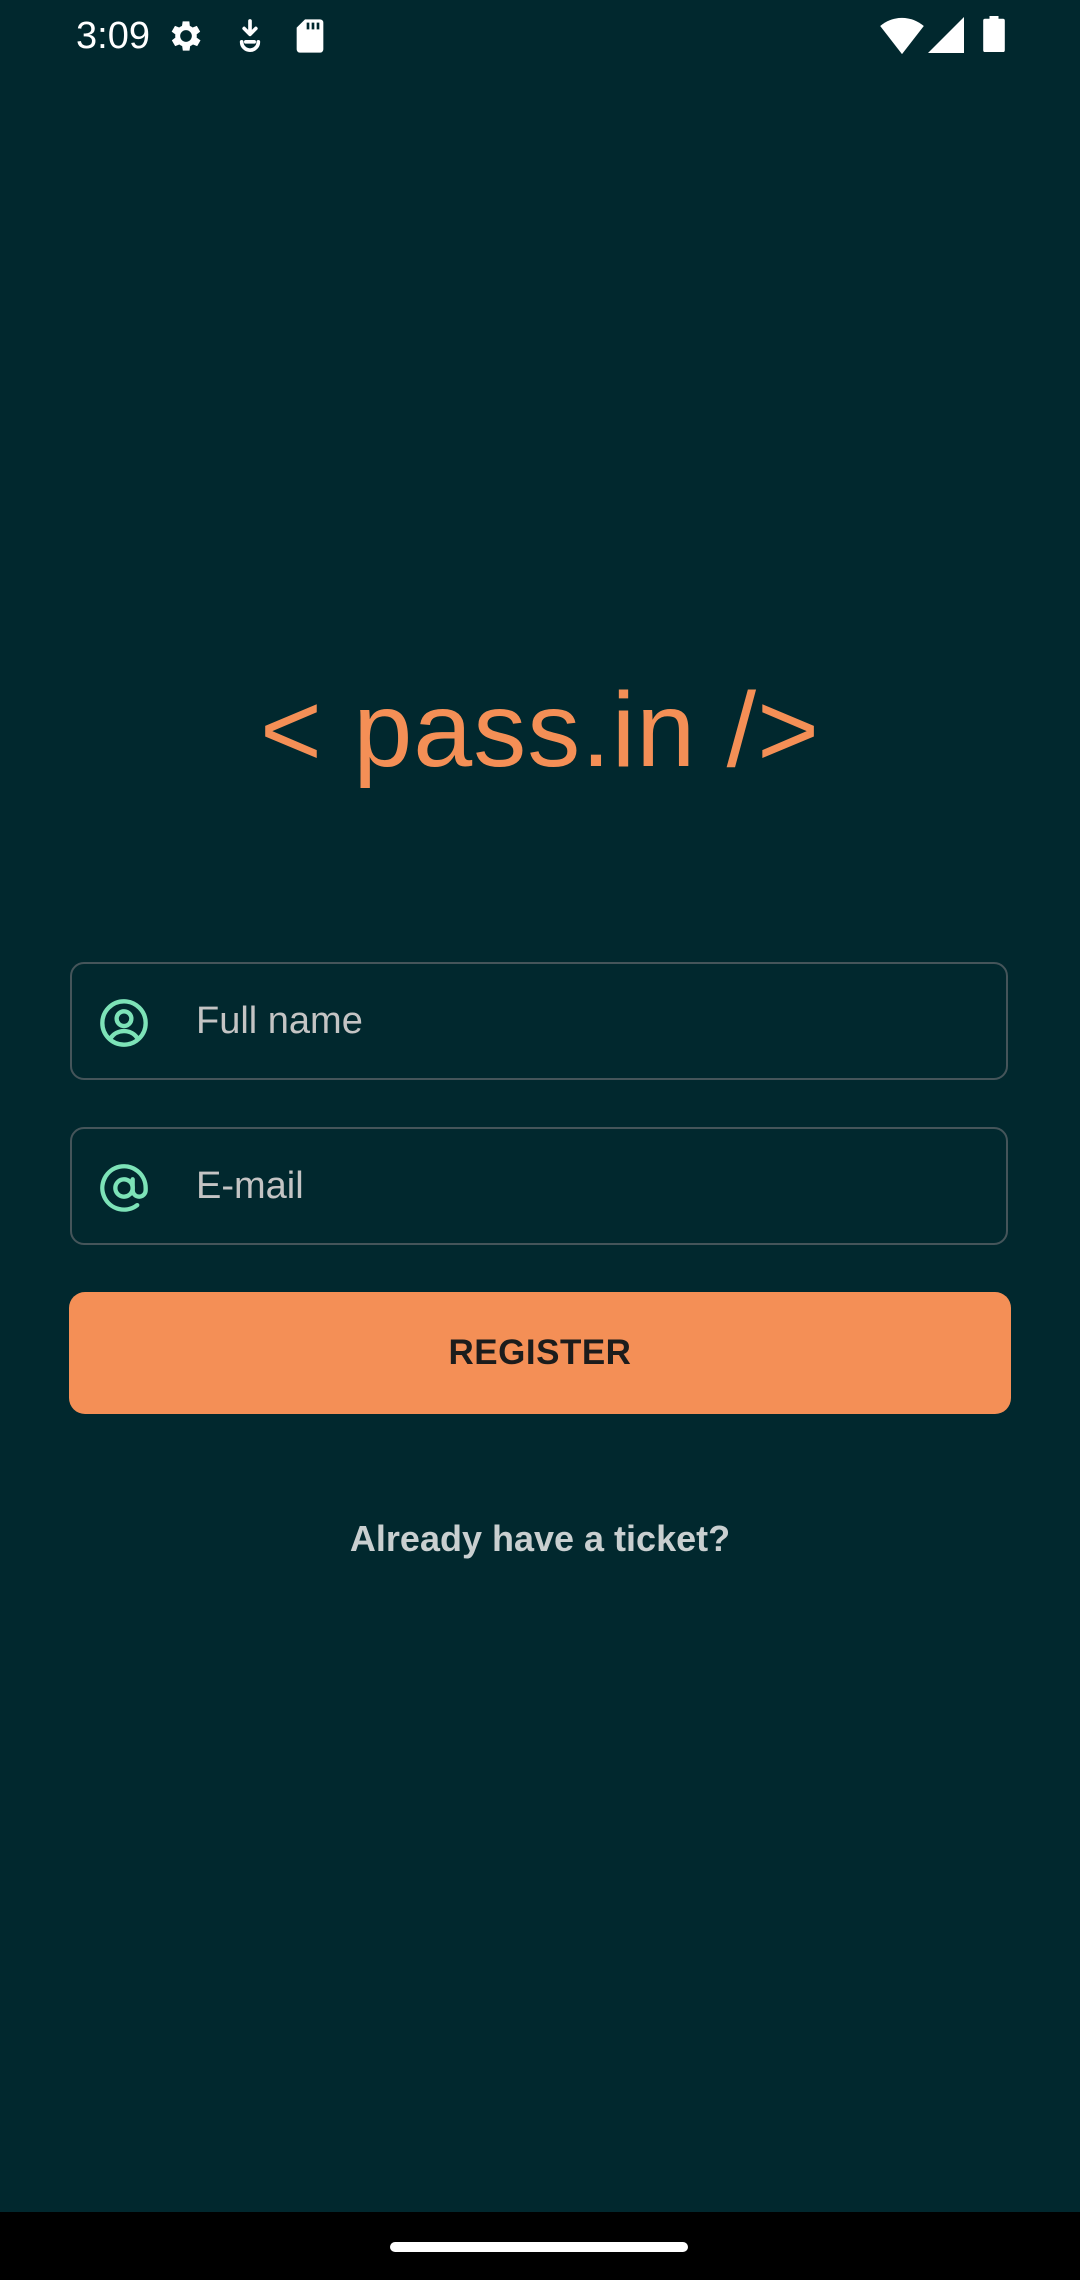 This screenshot has width=1080, height=2280. What do you see at coordinates (124, 1023) in the screenshot?
I see `user-circle-icon` at bounding box center [124, 1023].